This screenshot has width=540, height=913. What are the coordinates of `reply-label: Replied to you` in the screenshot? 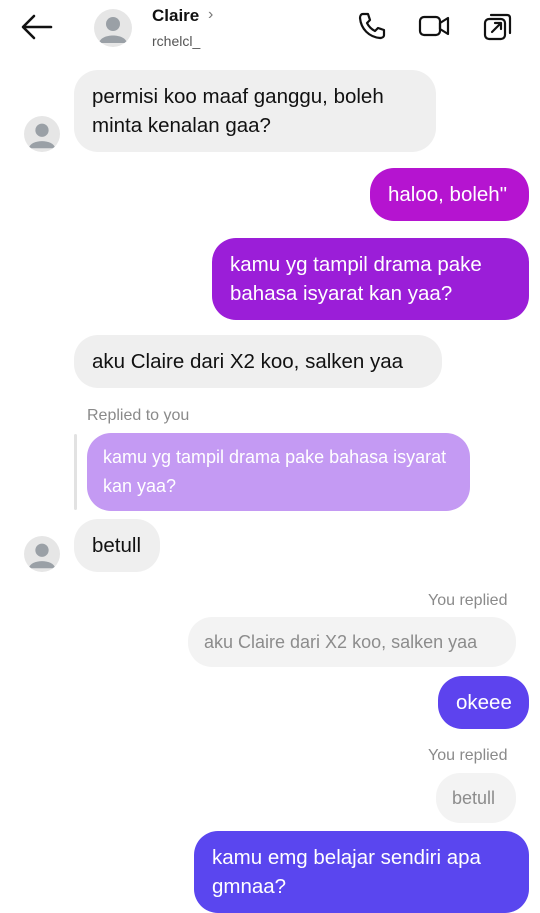 It's located at (138, 415).